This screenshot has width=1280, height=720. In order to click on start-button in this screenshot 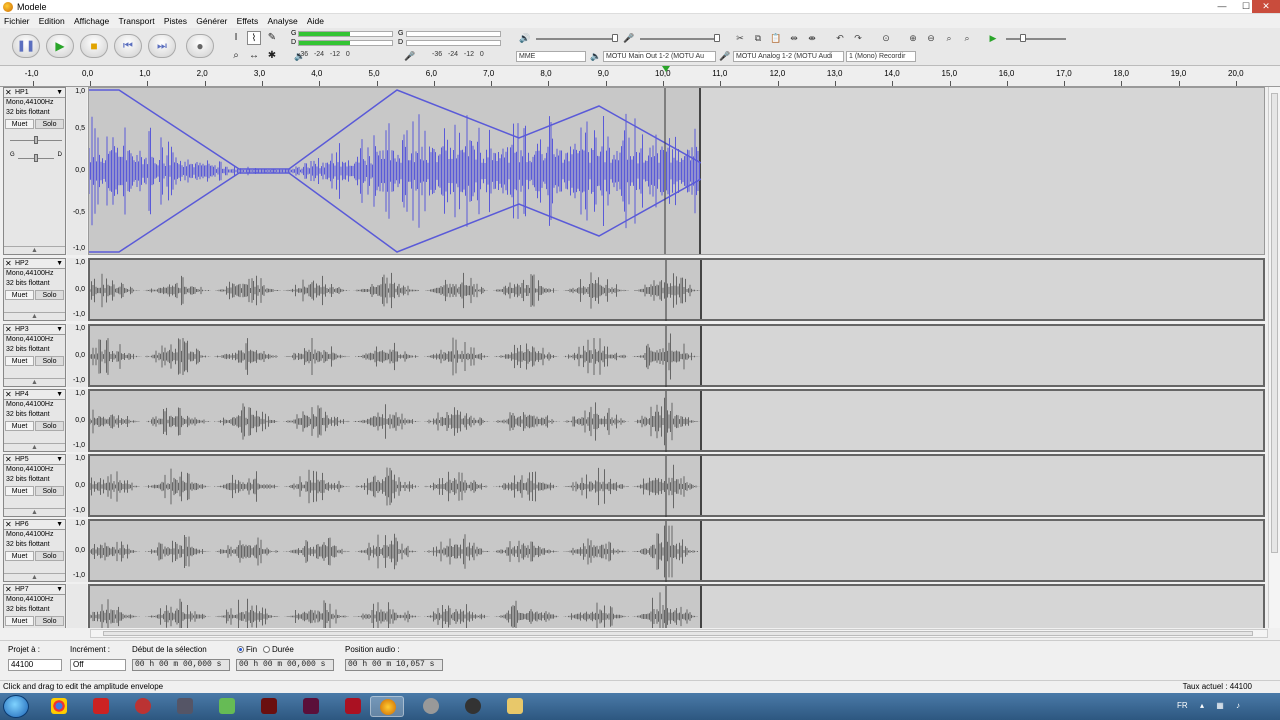, I will do `click(16, 706)`.